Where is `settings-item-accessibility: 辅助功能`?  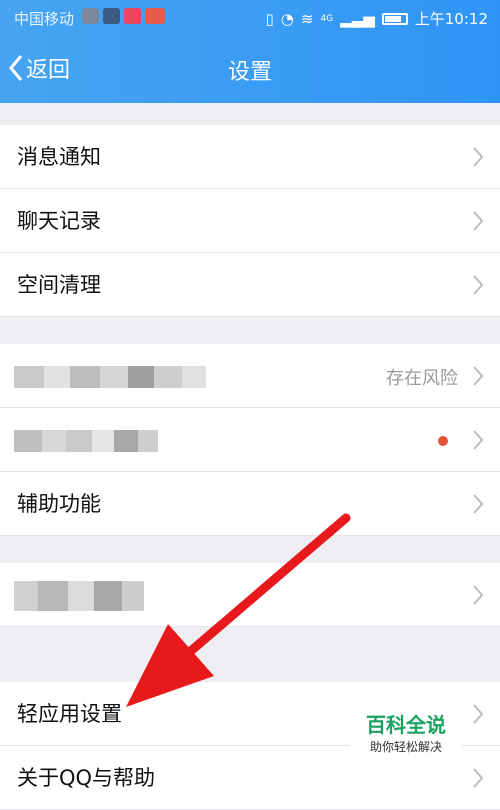
settings-item-accessibility: 辅助功能 is located at coordinates (250, 504).